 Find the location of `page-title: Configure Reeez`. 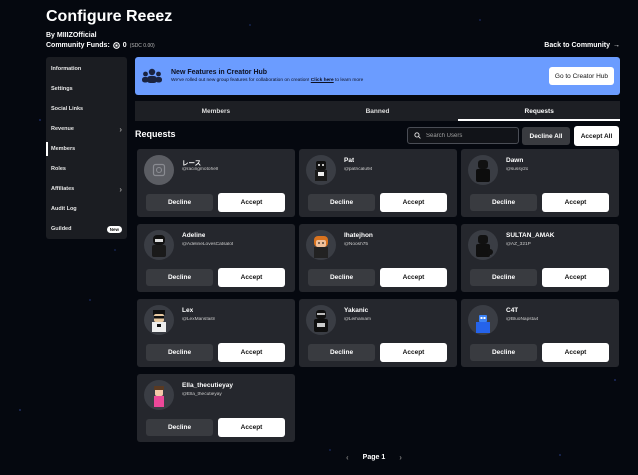

page-title: Configure Reeez is located at coordinates (109, 16).